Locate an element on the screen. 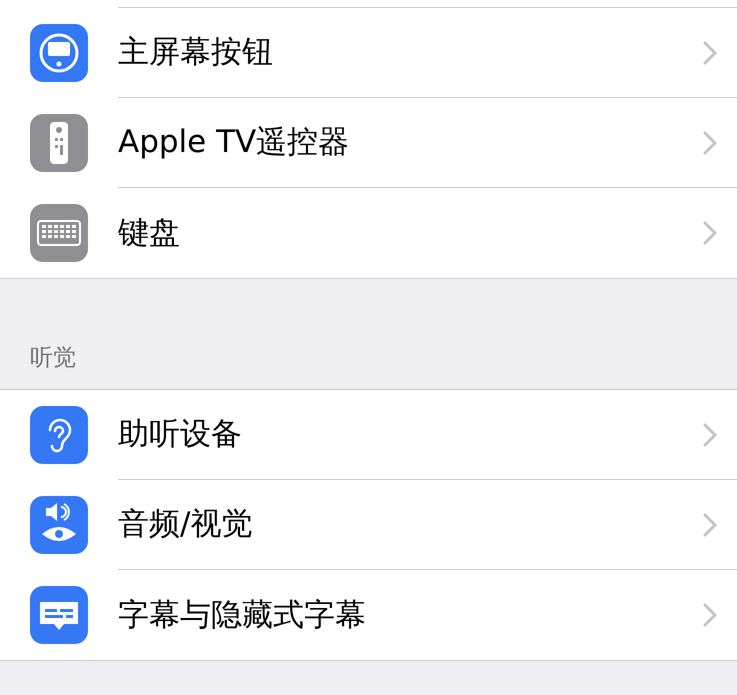 Image resolution: width=737 pixels, height=695 pixels. settings-row: 字幕与隐藏式字幕 is located at coordinates (368, 615).